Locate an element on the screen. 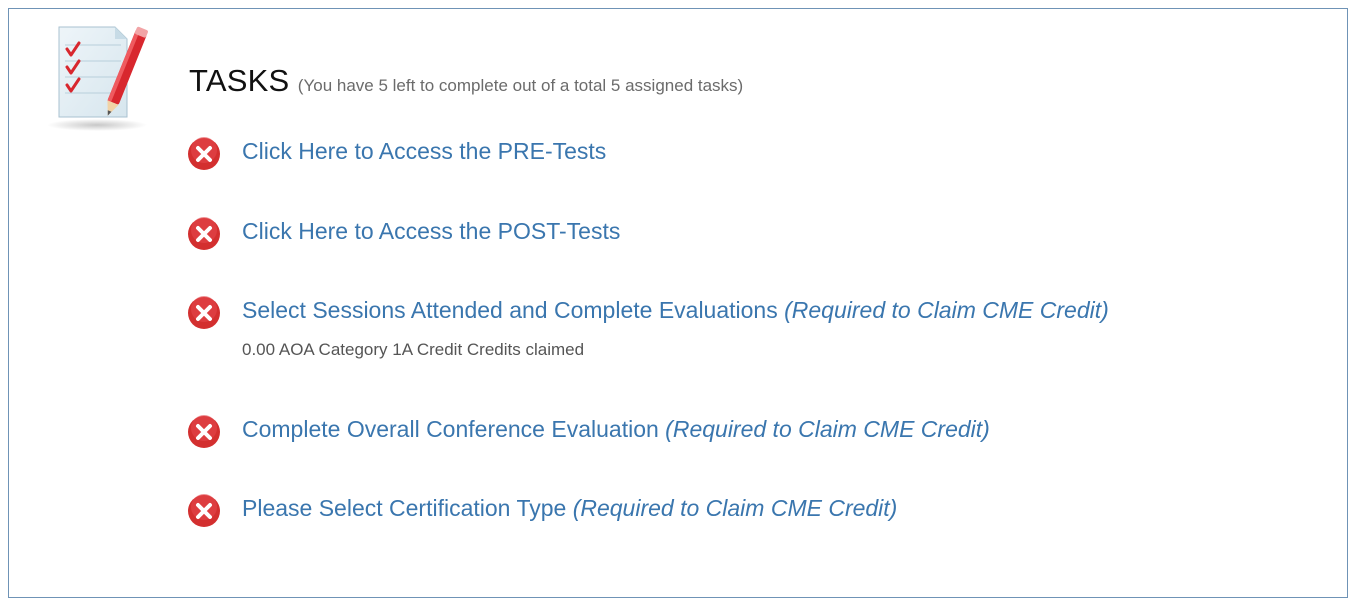 This screenshot has width=1354, height=598. task-label: Click Here to Access the POST-Tests is located at coordinates (431, 231).